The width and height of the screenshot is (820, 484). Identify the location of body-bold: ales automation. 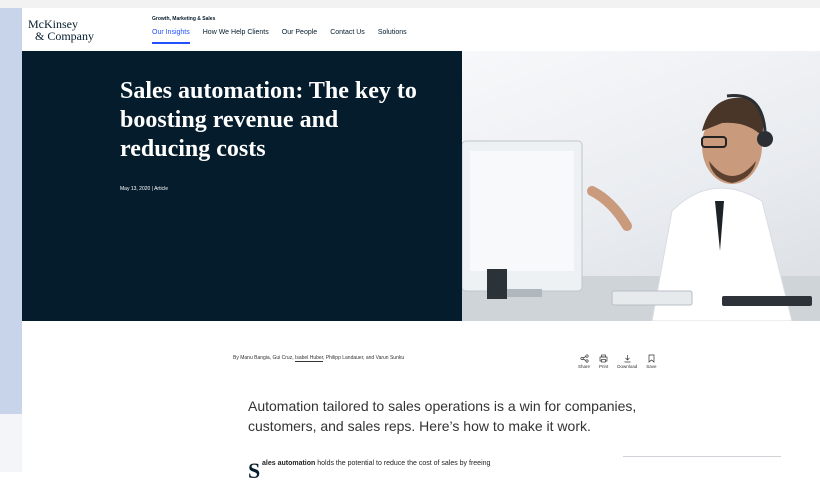
(289, 463).